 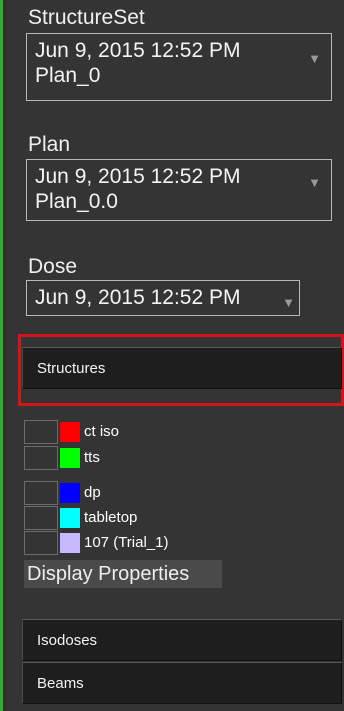 What do you see at coordinates (179, 67) in the screenshot?
I see `structureset-select: Jun 9, 2015 12:52 PM Plan_0 ▼` at bounding box center [179, 67].